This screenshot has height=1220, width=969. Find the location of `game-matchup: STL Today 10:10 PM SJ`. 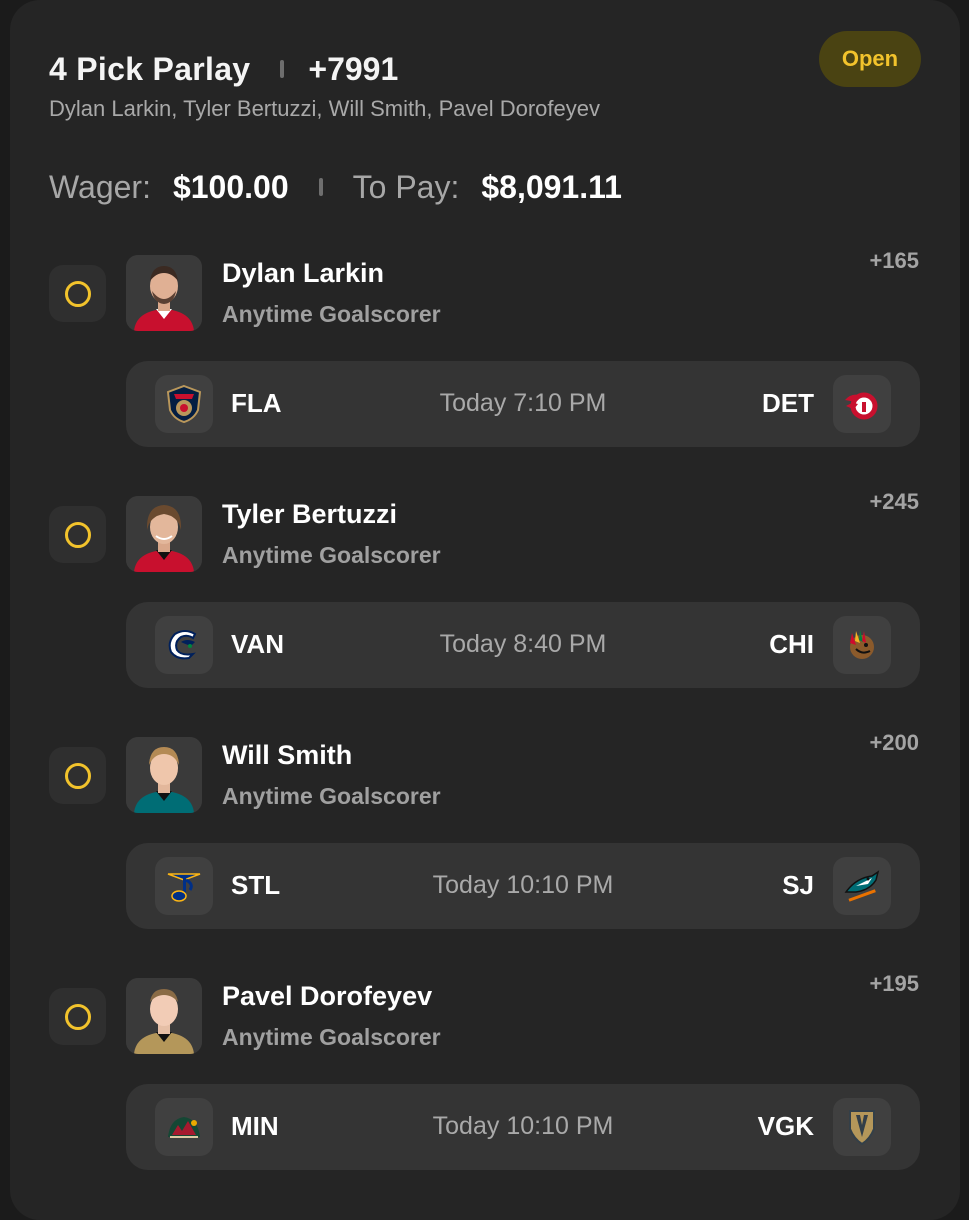

game-matchup: STL Today 10:10 PM SJ is located at coordinates (523, 886).